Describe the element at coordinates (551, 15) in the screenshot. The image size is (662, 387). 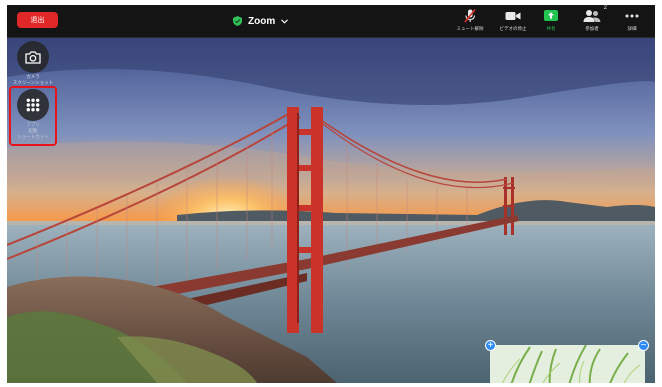
I see `share-screen-icon` at that location.